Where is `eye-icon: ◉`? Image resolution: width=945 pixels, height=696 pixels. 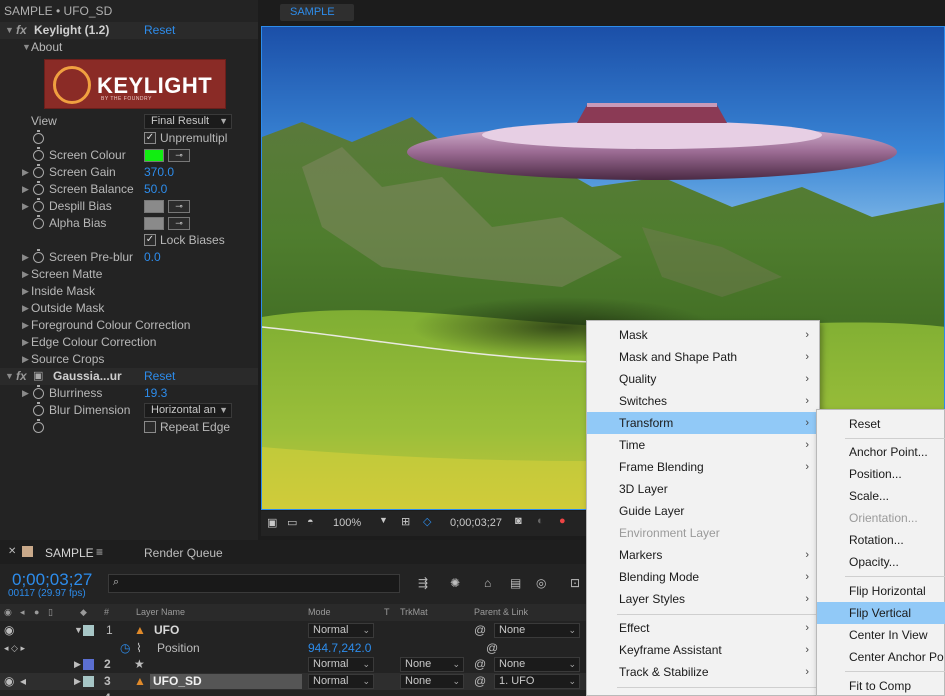 eye-icon: ◉ is located at coordinates (9, 630).